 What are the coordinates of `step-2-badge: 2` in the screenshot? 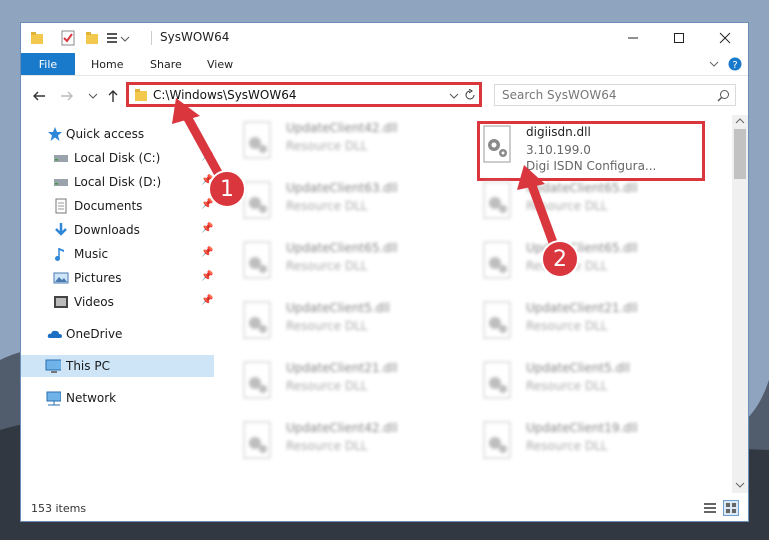 It's located at (560, 259).